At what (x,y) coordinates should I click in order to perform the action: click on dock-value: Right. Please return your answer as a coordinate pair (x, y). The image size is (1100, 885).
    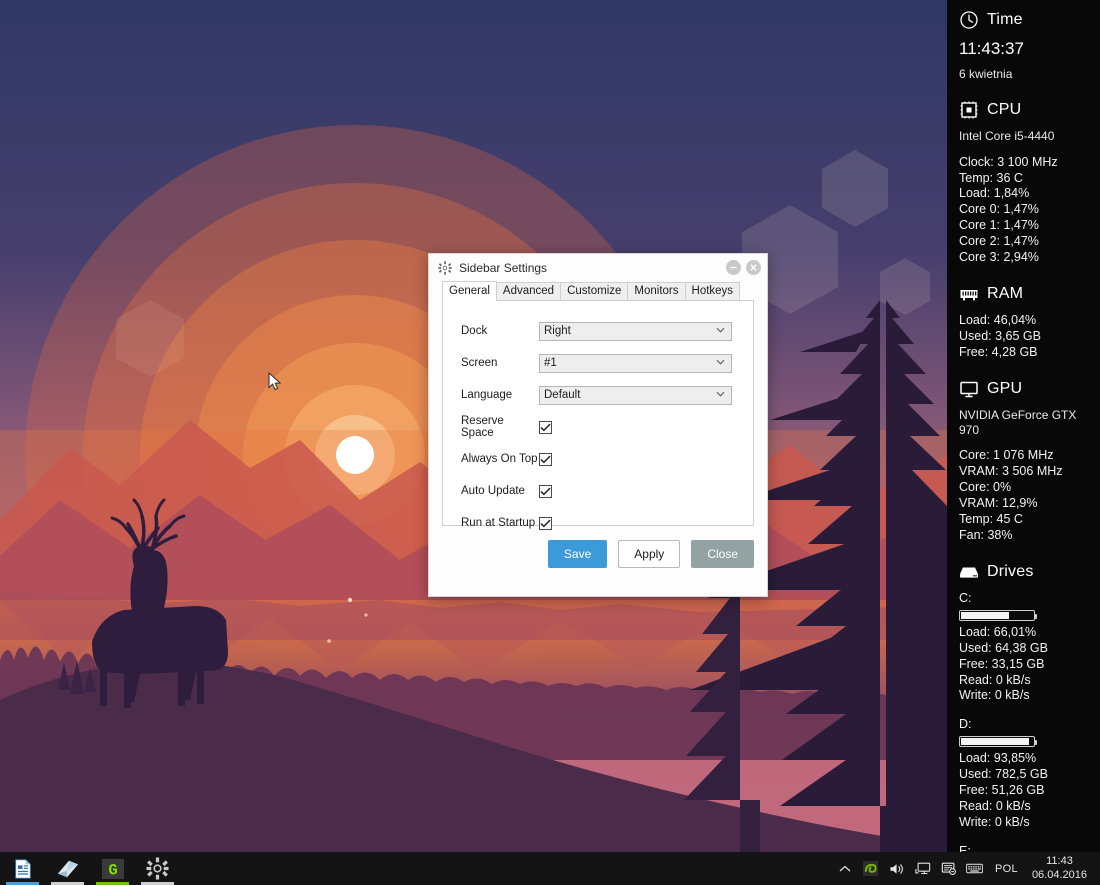
    Looking at the image, I should click on (557, 331).